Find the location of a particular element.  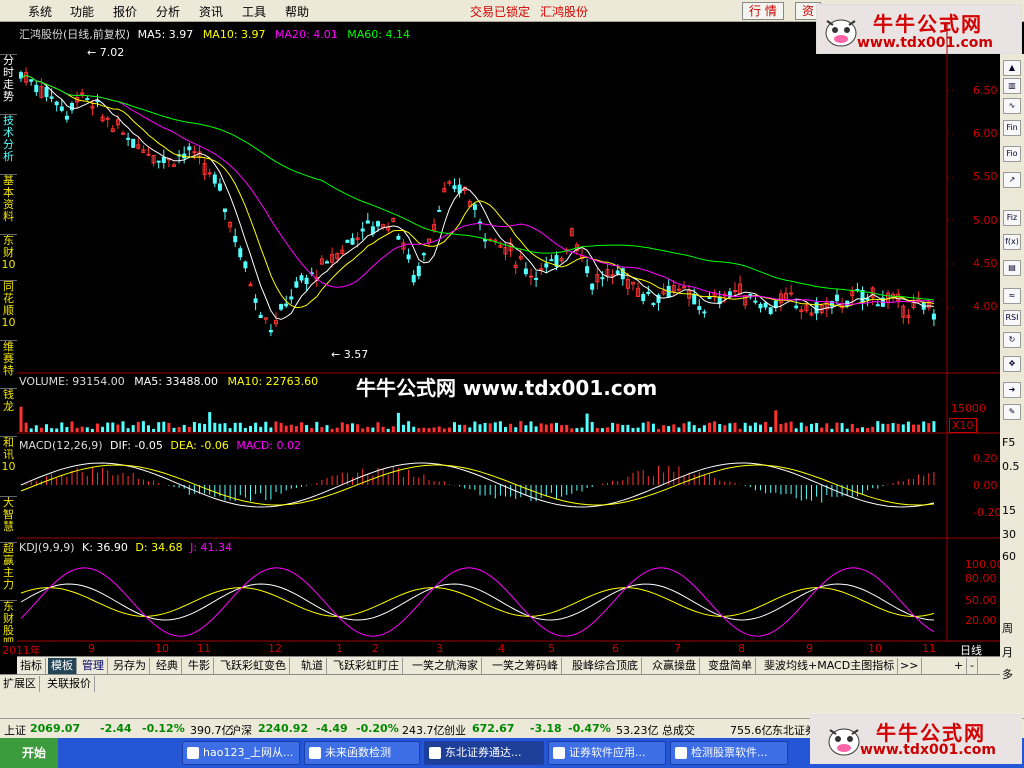

fin-button: Fin is located at coordinates (1012, 128).